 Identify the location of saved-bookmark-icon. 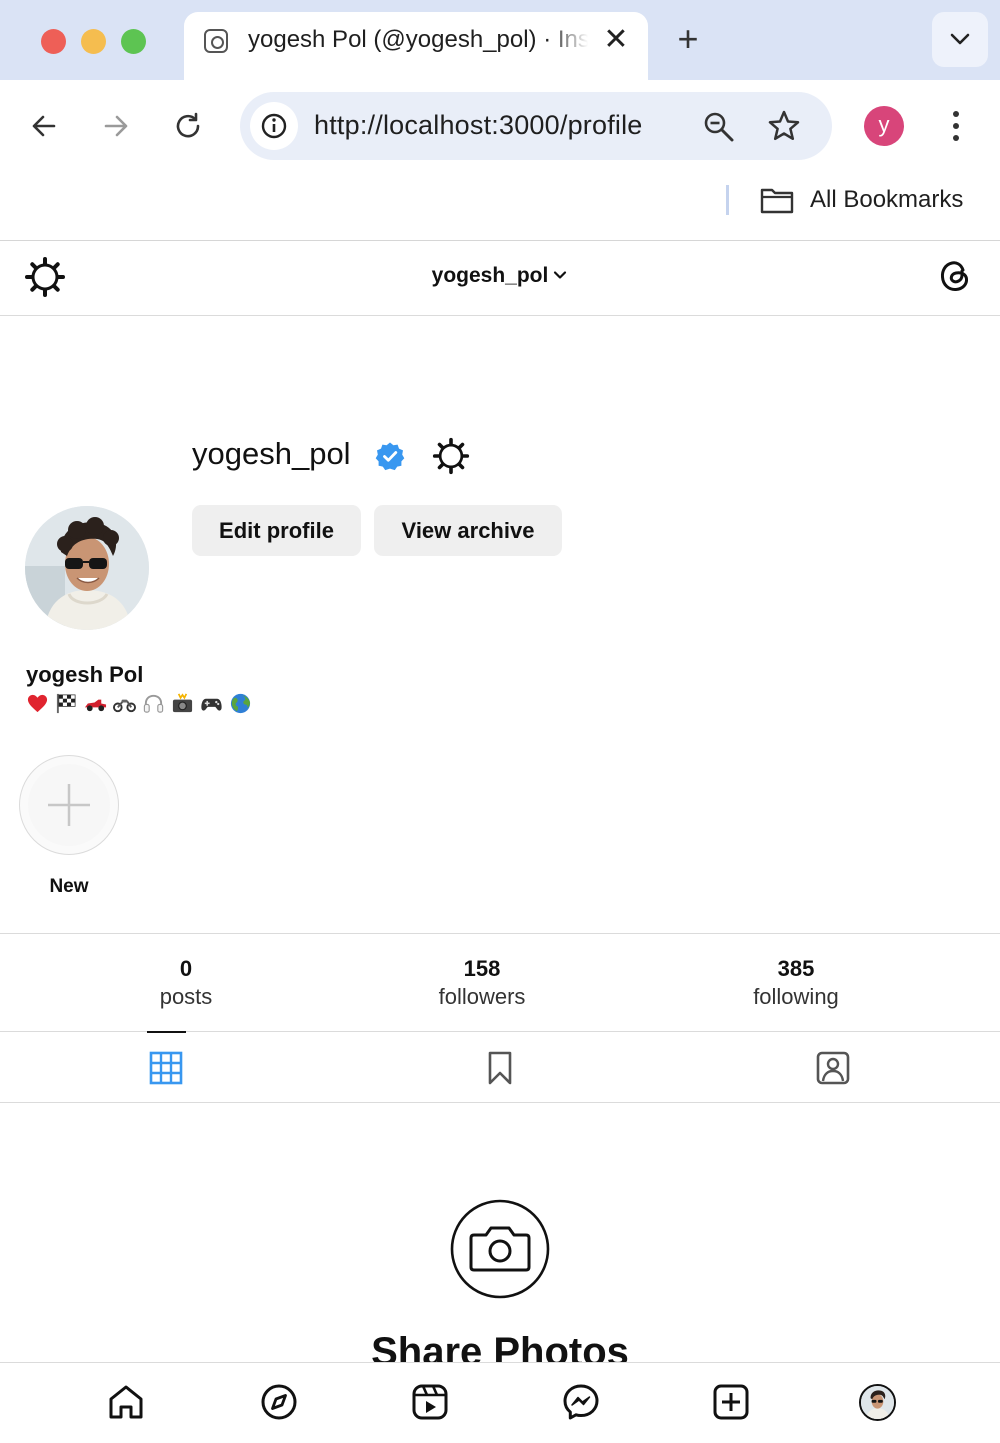
(500, 1068).